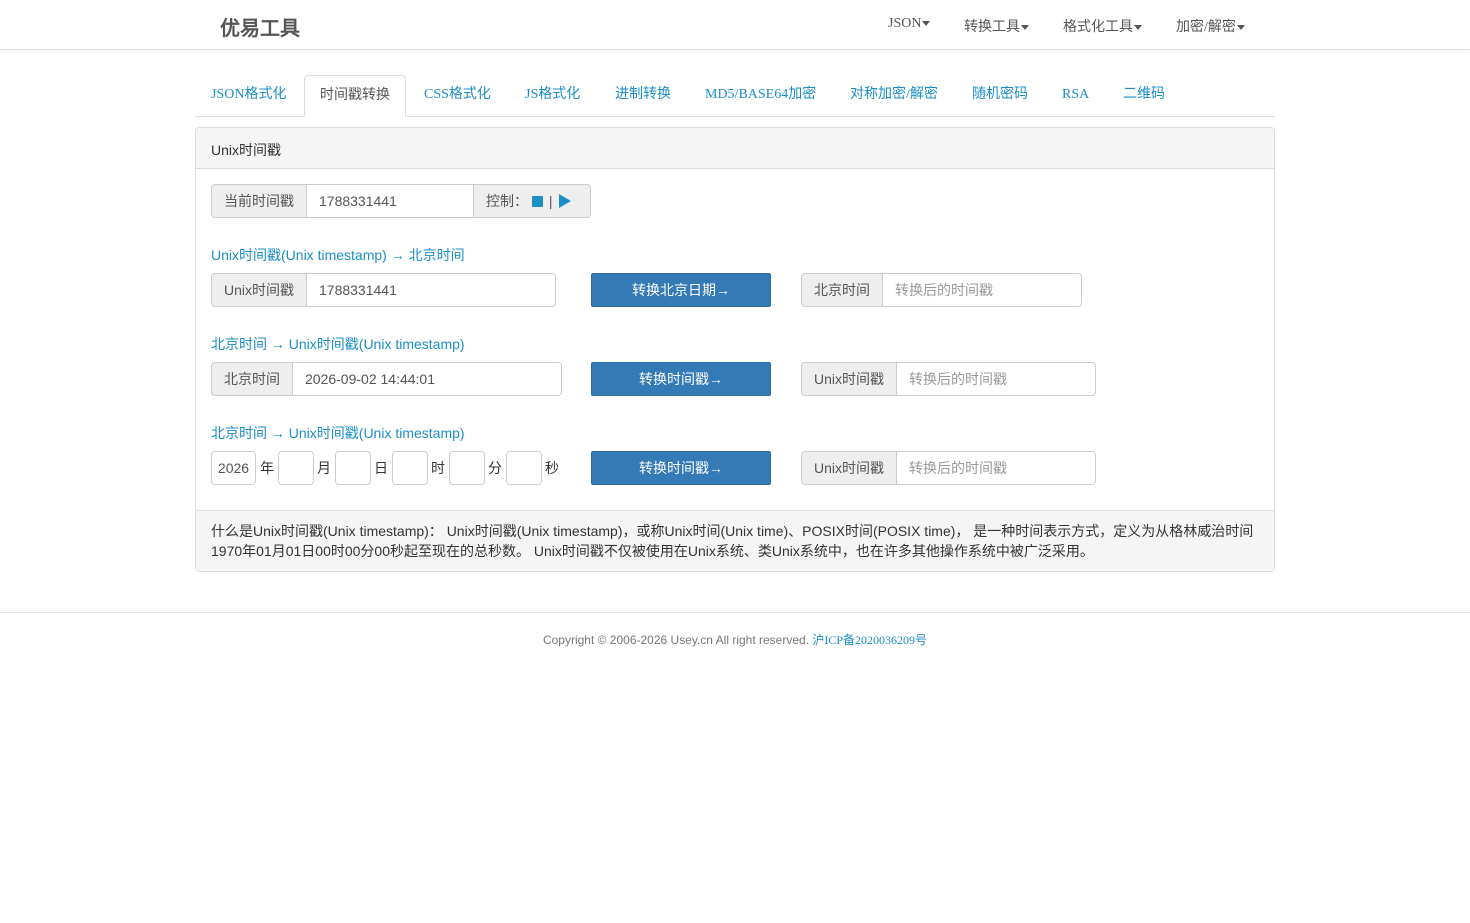 The height and width of the screenshot is (923, 1470). I want to click on hour-unit: 时, so click(438, 468).